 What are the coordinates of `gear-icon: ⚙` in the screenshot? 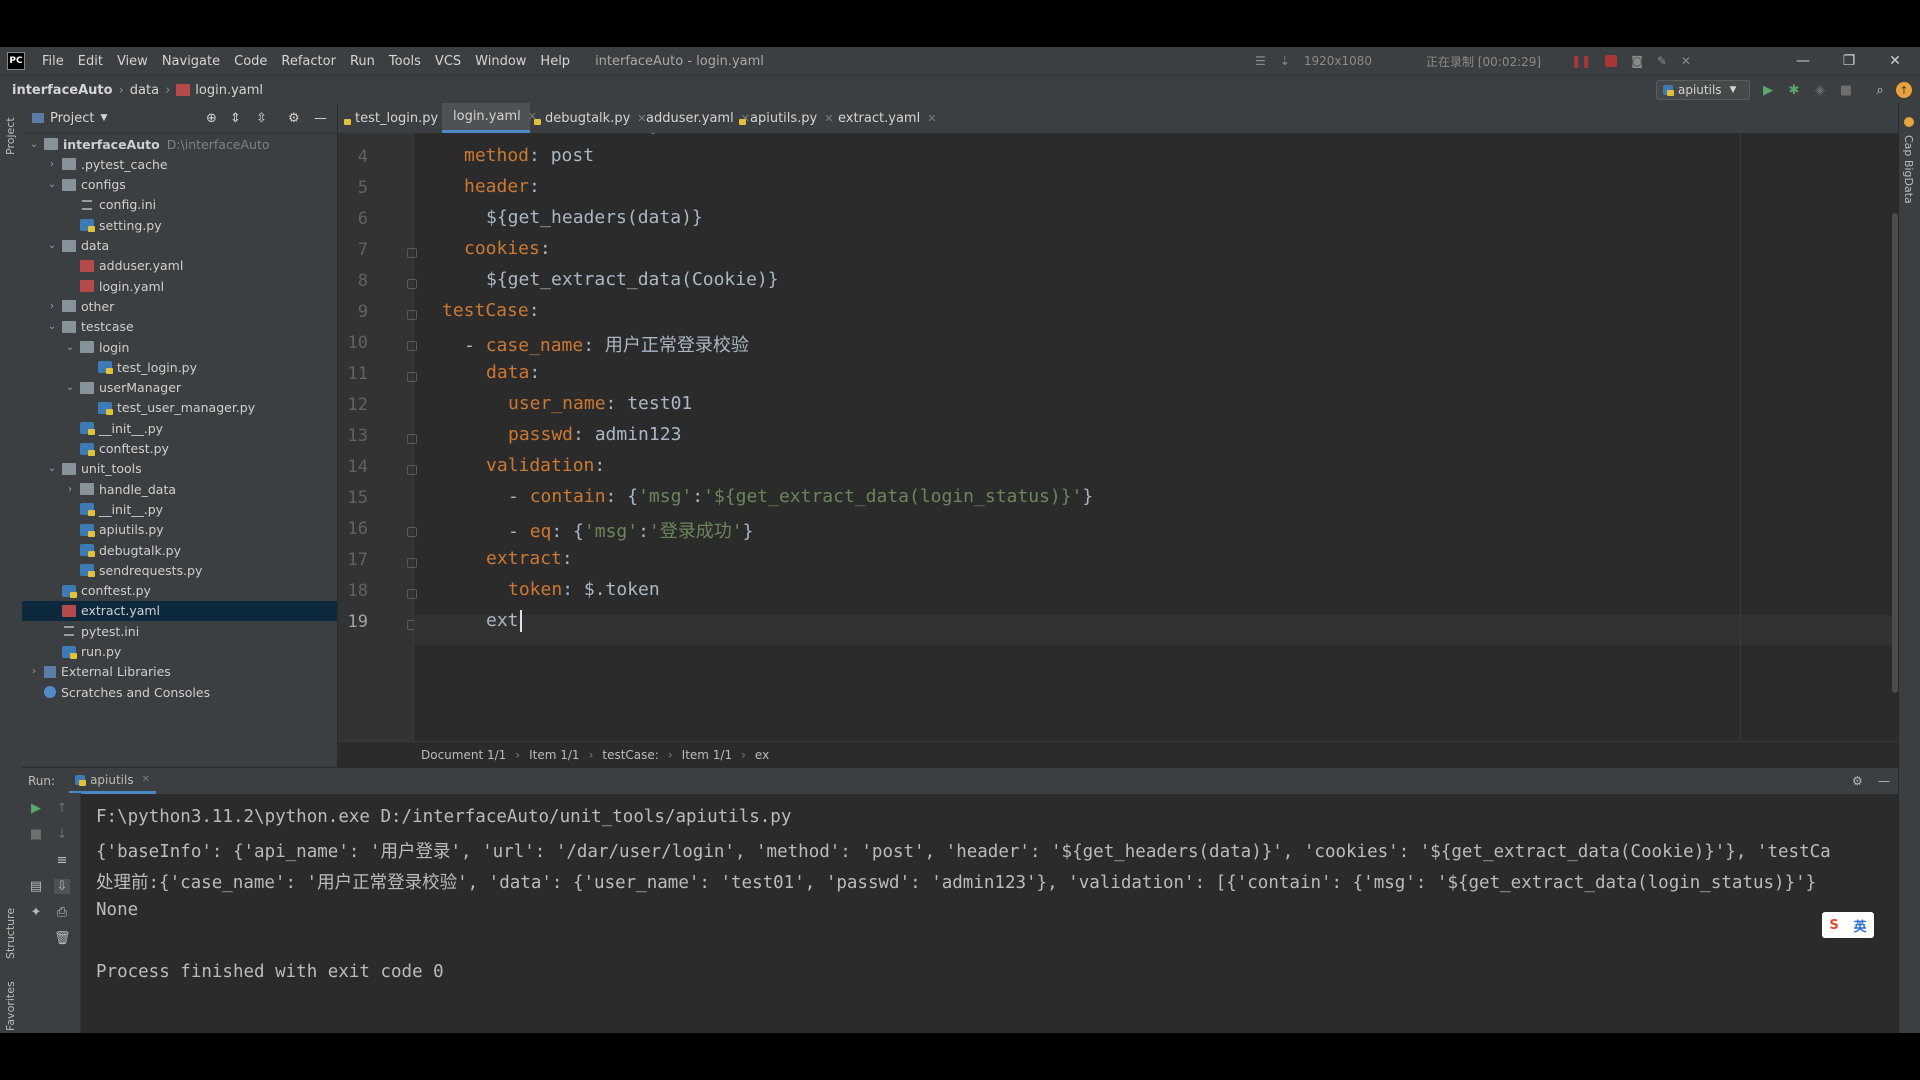 It's located at (294, 118).